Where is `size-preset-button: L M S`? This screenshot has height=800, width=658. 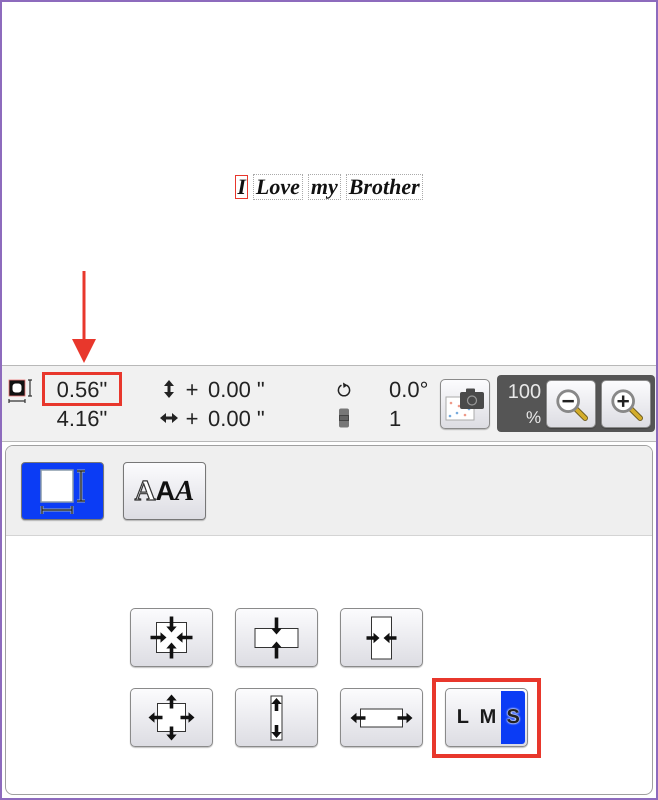
size-preset-button: L M S is located at coordinates (486, 717).